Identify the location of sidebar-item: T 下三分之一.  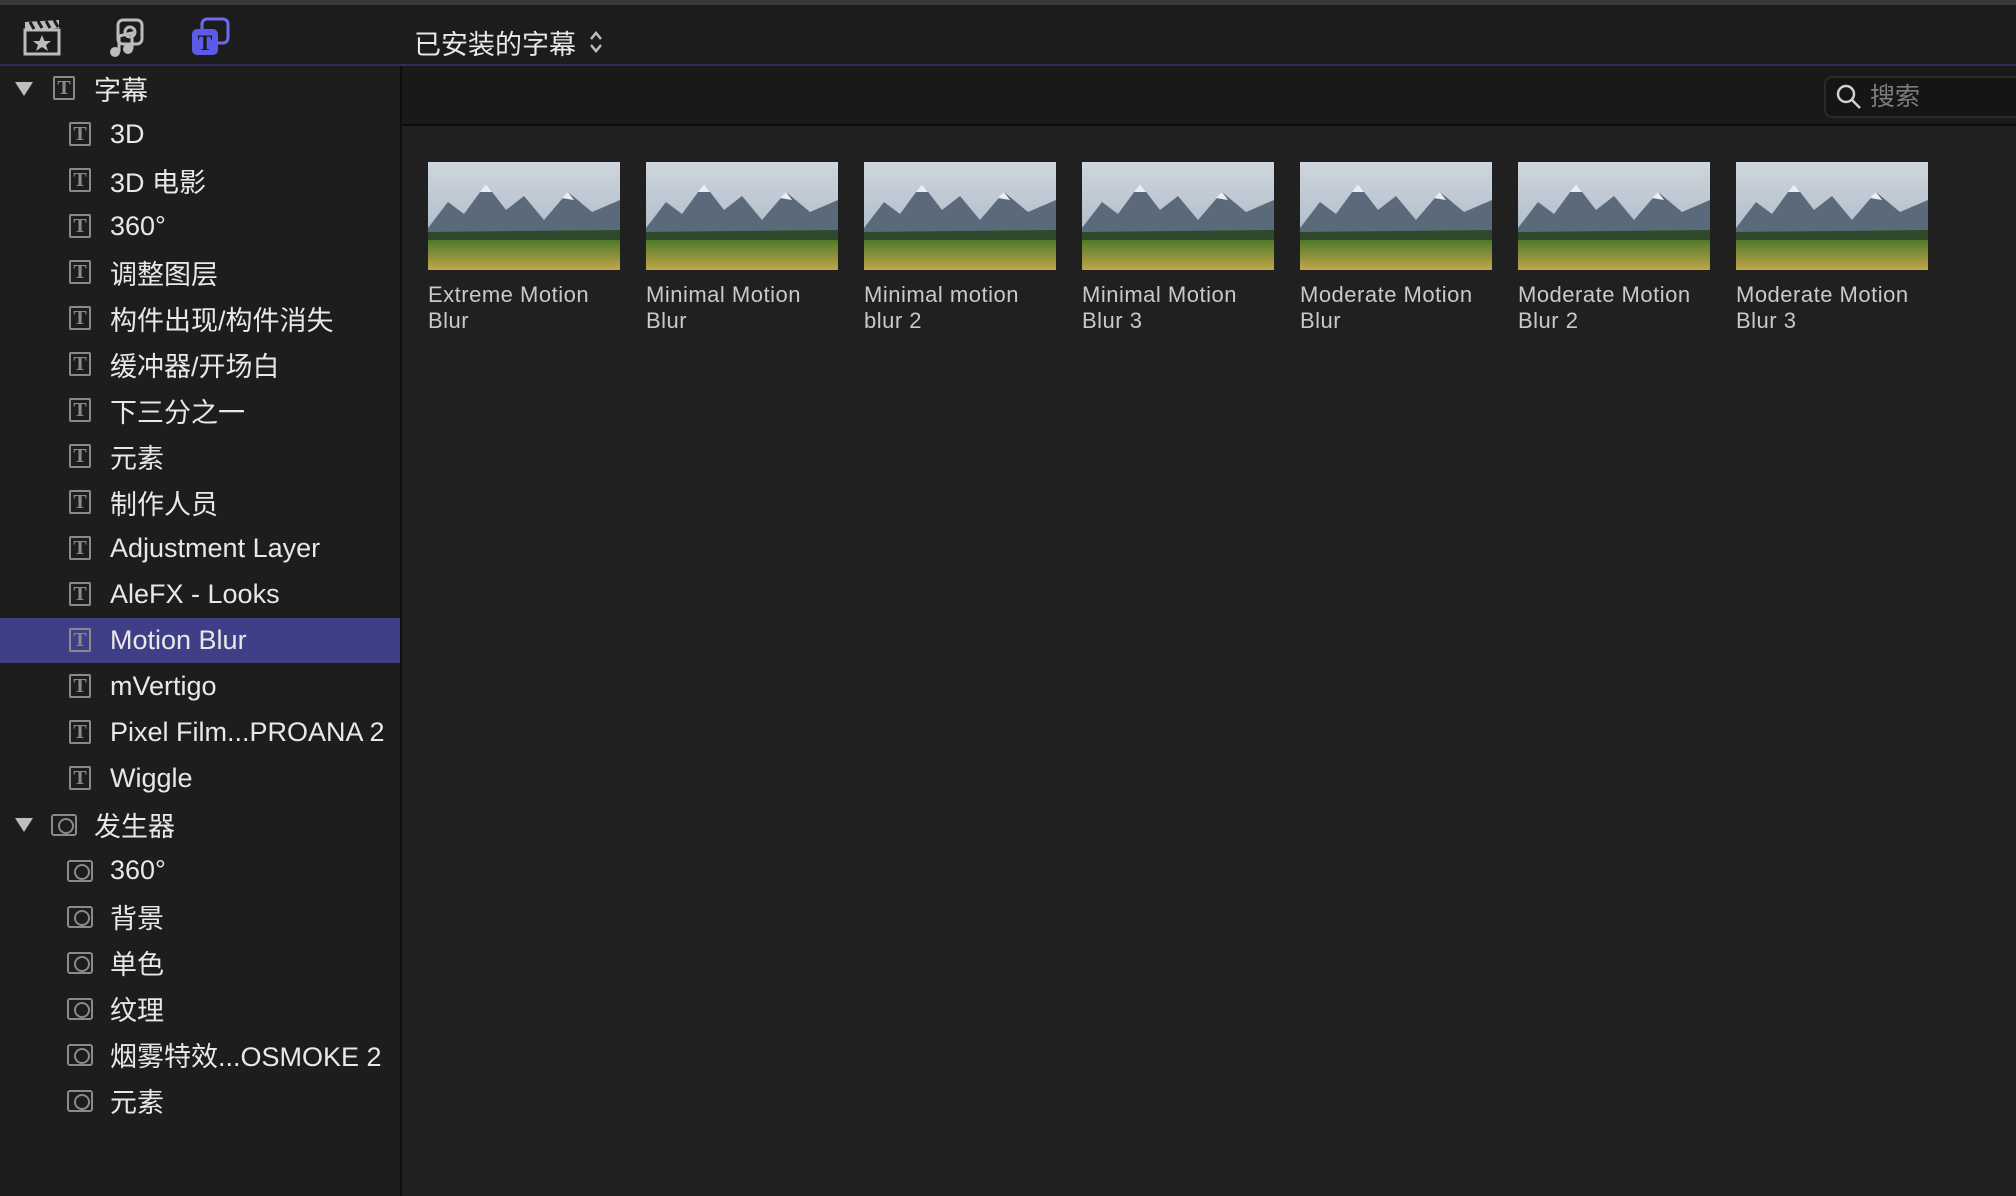
(200, 410).